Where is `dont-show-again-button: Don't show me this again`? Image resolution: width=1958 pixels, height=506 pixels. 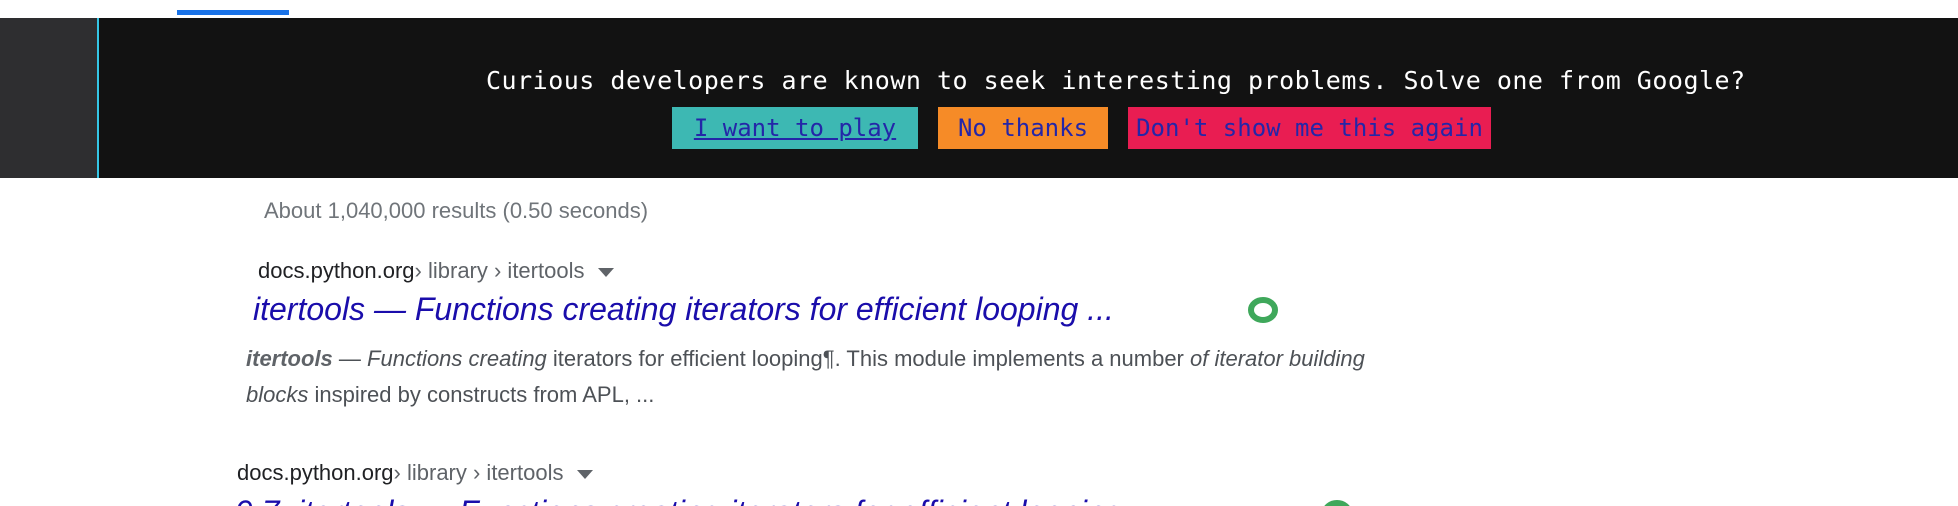 dont-show-again-button: Don't show me this again is located at coordinates (1309, 128).